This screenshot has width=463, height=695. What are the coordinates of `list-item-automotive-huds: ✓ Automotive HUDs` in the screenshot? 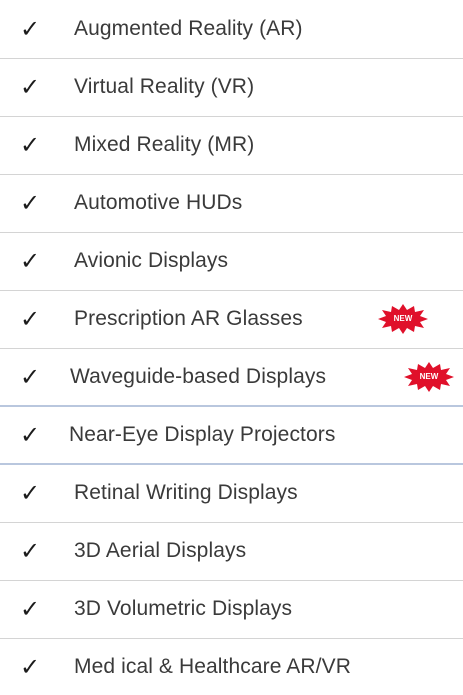 It's located at (231, 203).